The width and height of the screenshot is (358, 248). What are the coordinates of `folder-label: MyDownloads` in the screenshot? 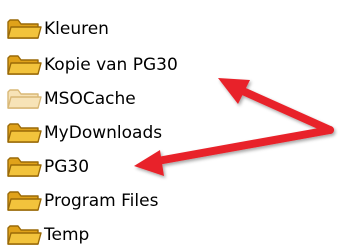 It's located at (103, 133).